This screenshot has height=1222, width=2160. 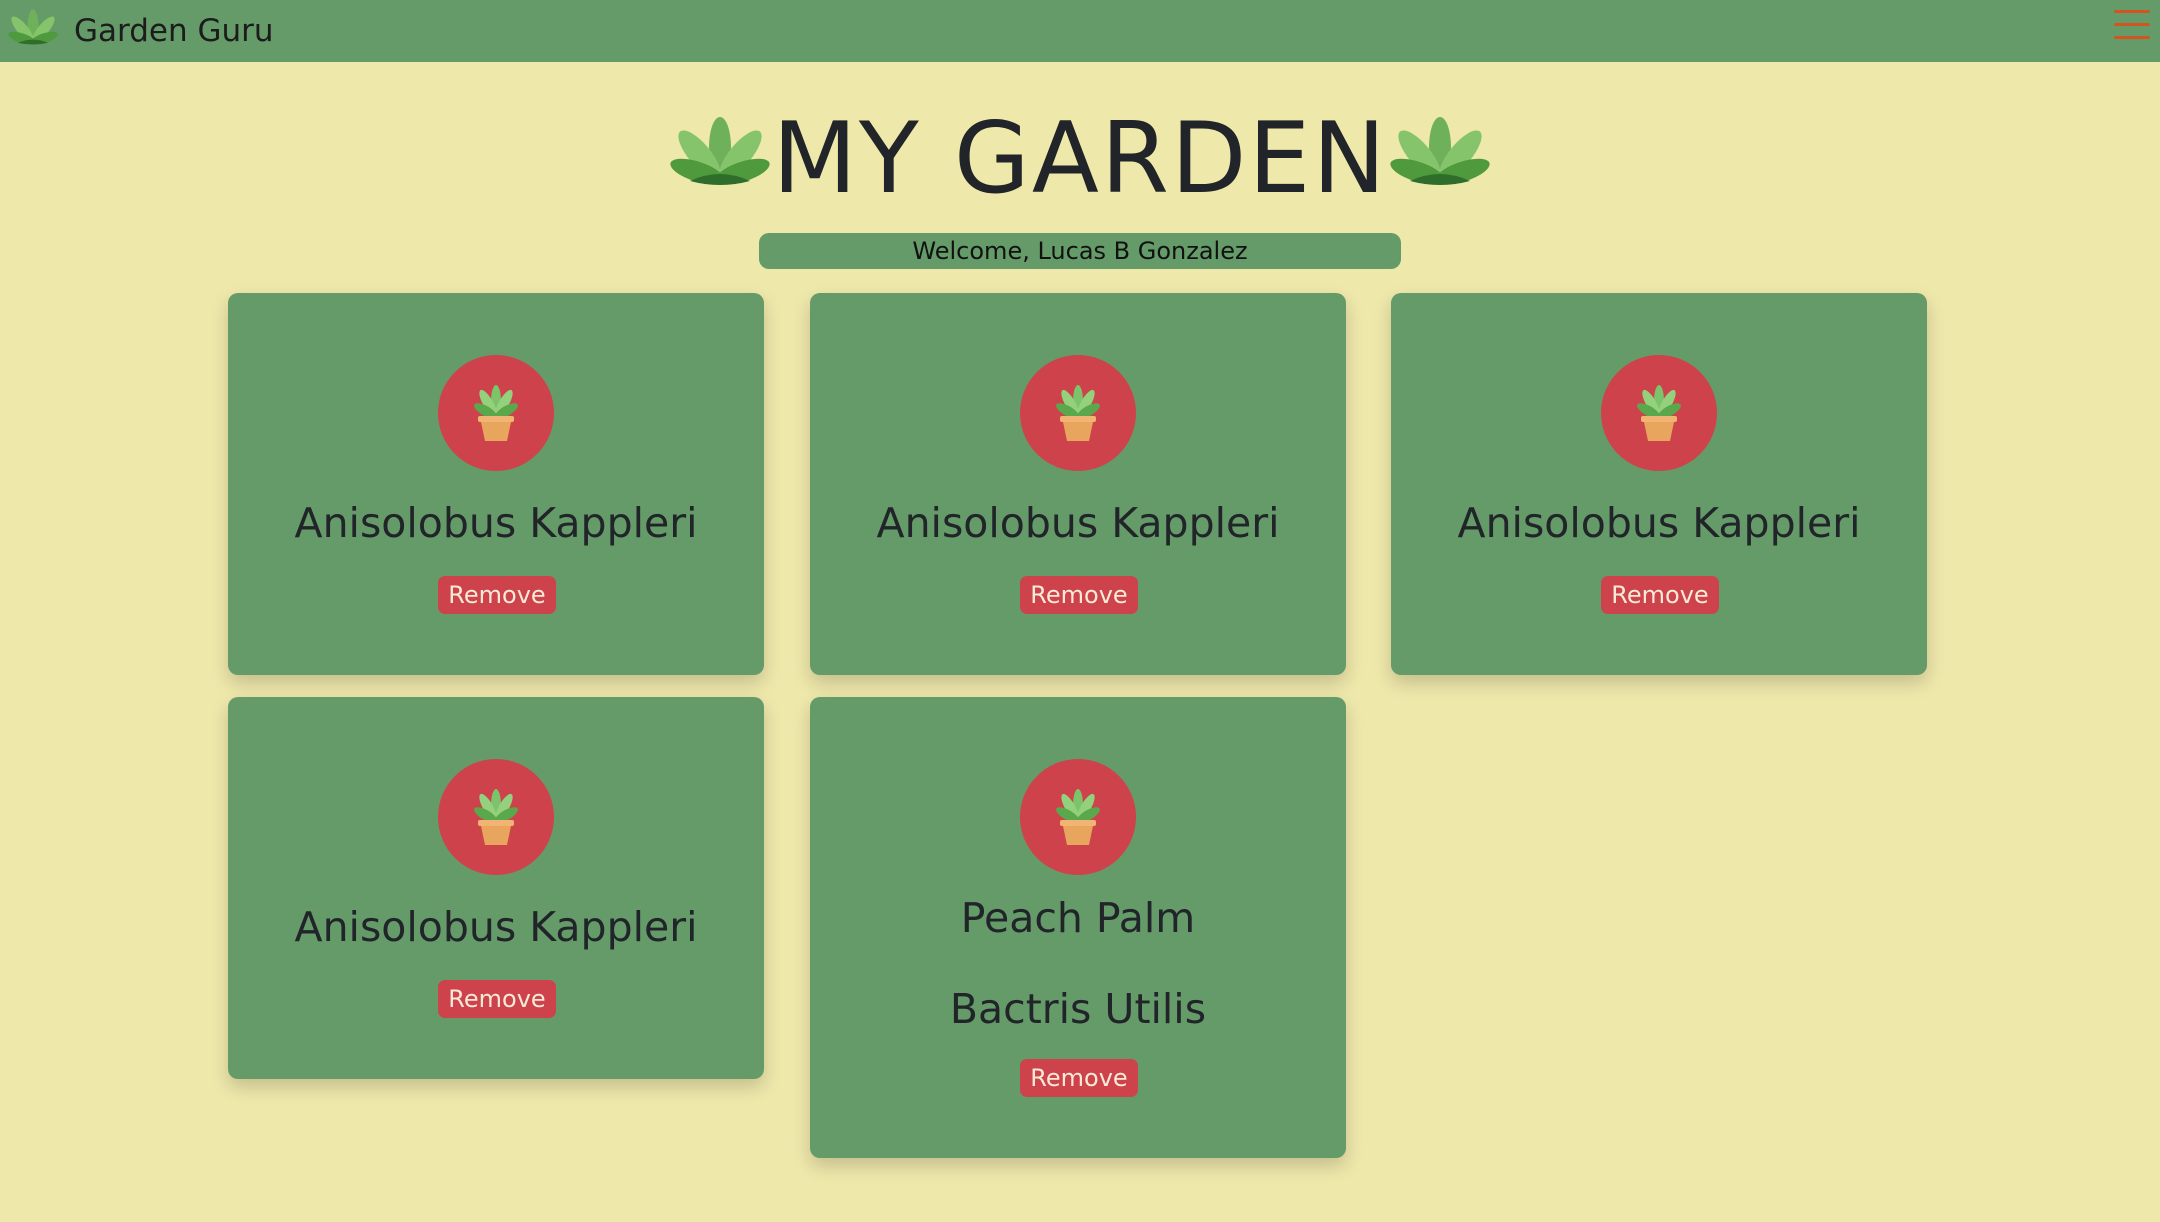 What do you see at coordinates (720, 151) in the screenshot?
I see `leaf-left-icon` at bounding box center [720, 151].